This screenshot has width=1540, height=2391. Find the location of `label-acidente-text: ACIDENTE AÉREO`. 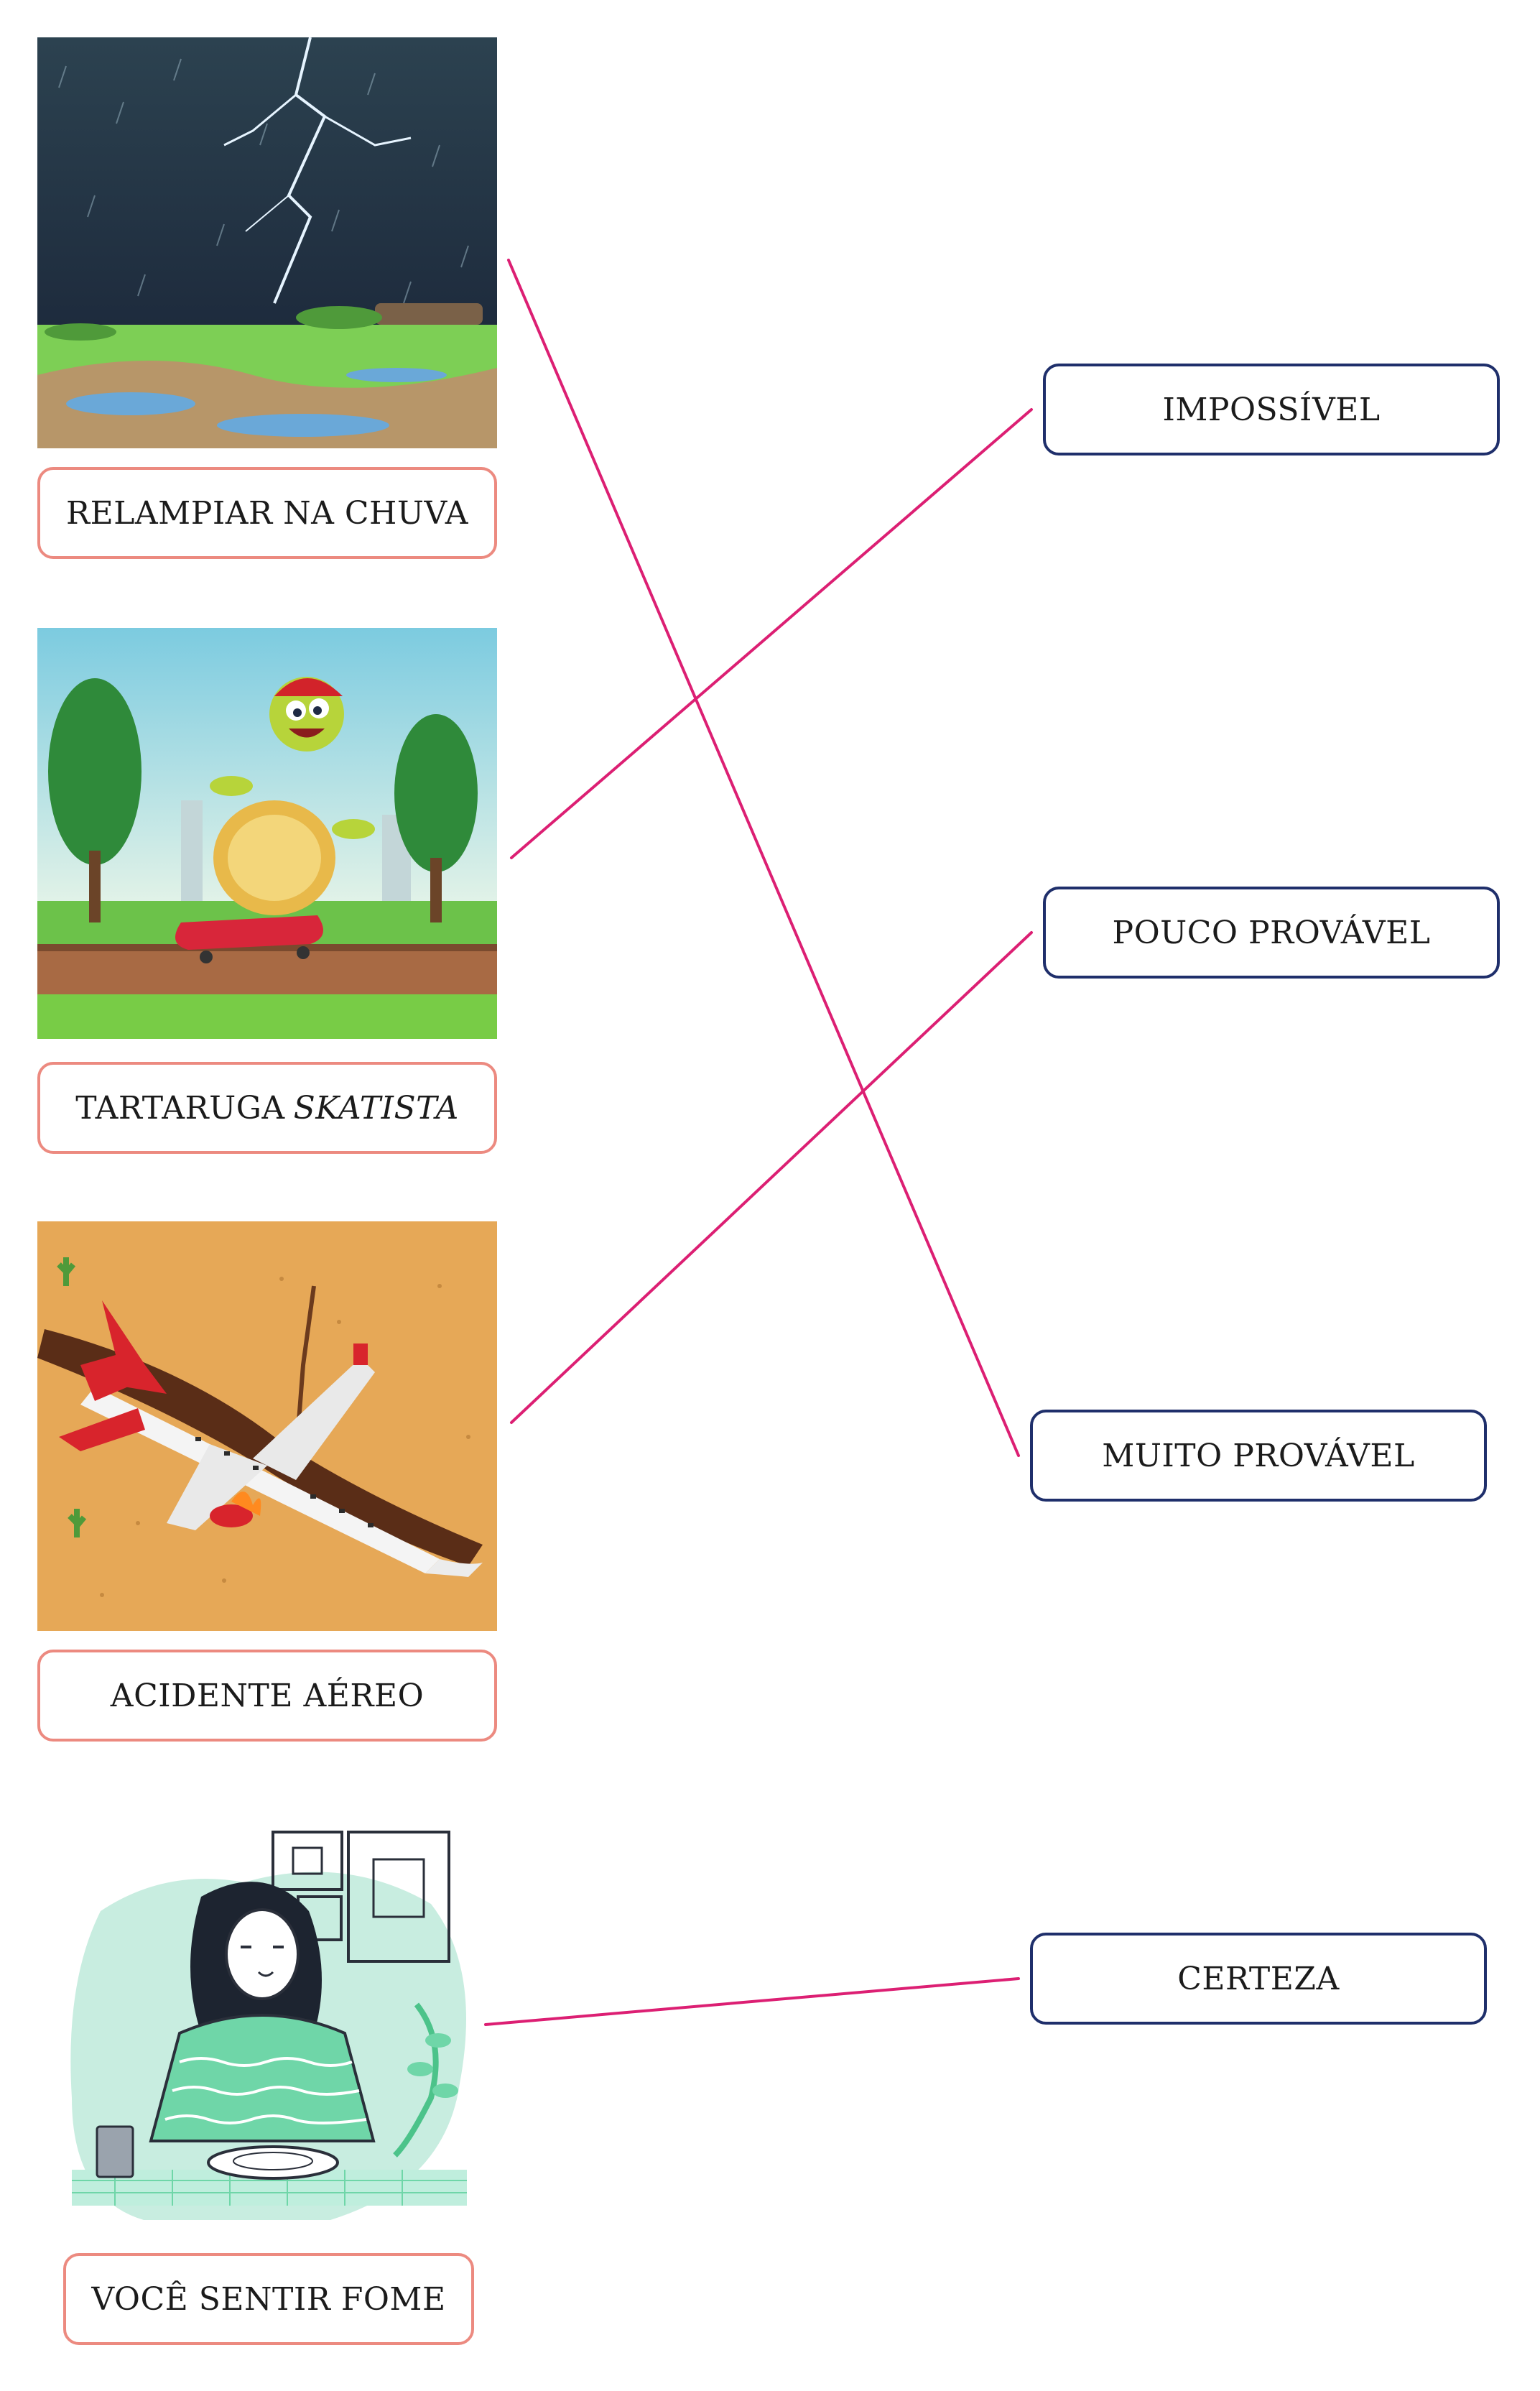

label-acidente-text: ACIDENTE AÉREO is located at coordinates (267, 1696).